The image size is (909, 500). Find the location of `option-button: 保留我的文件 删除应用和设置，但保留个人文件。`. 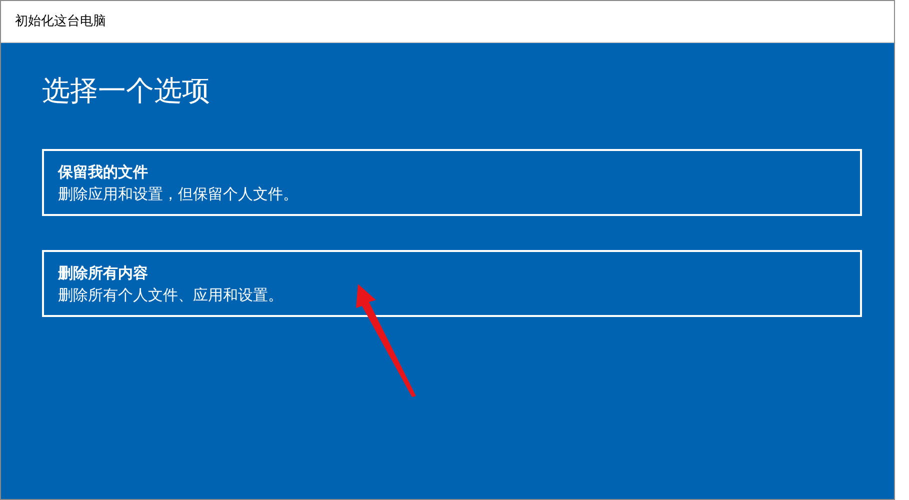

option-button: 保留我的文件 删除应用和设置，但保留个人文件。 is located at coordinates (452, 182).